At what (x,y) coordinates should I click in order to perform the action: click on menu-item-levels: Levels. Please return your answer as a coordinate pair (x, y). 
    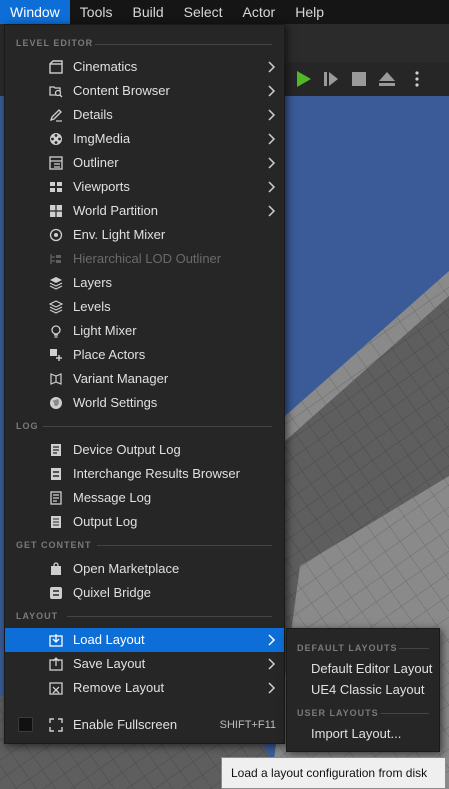
    Looking at the image, I should click on (144, 307).